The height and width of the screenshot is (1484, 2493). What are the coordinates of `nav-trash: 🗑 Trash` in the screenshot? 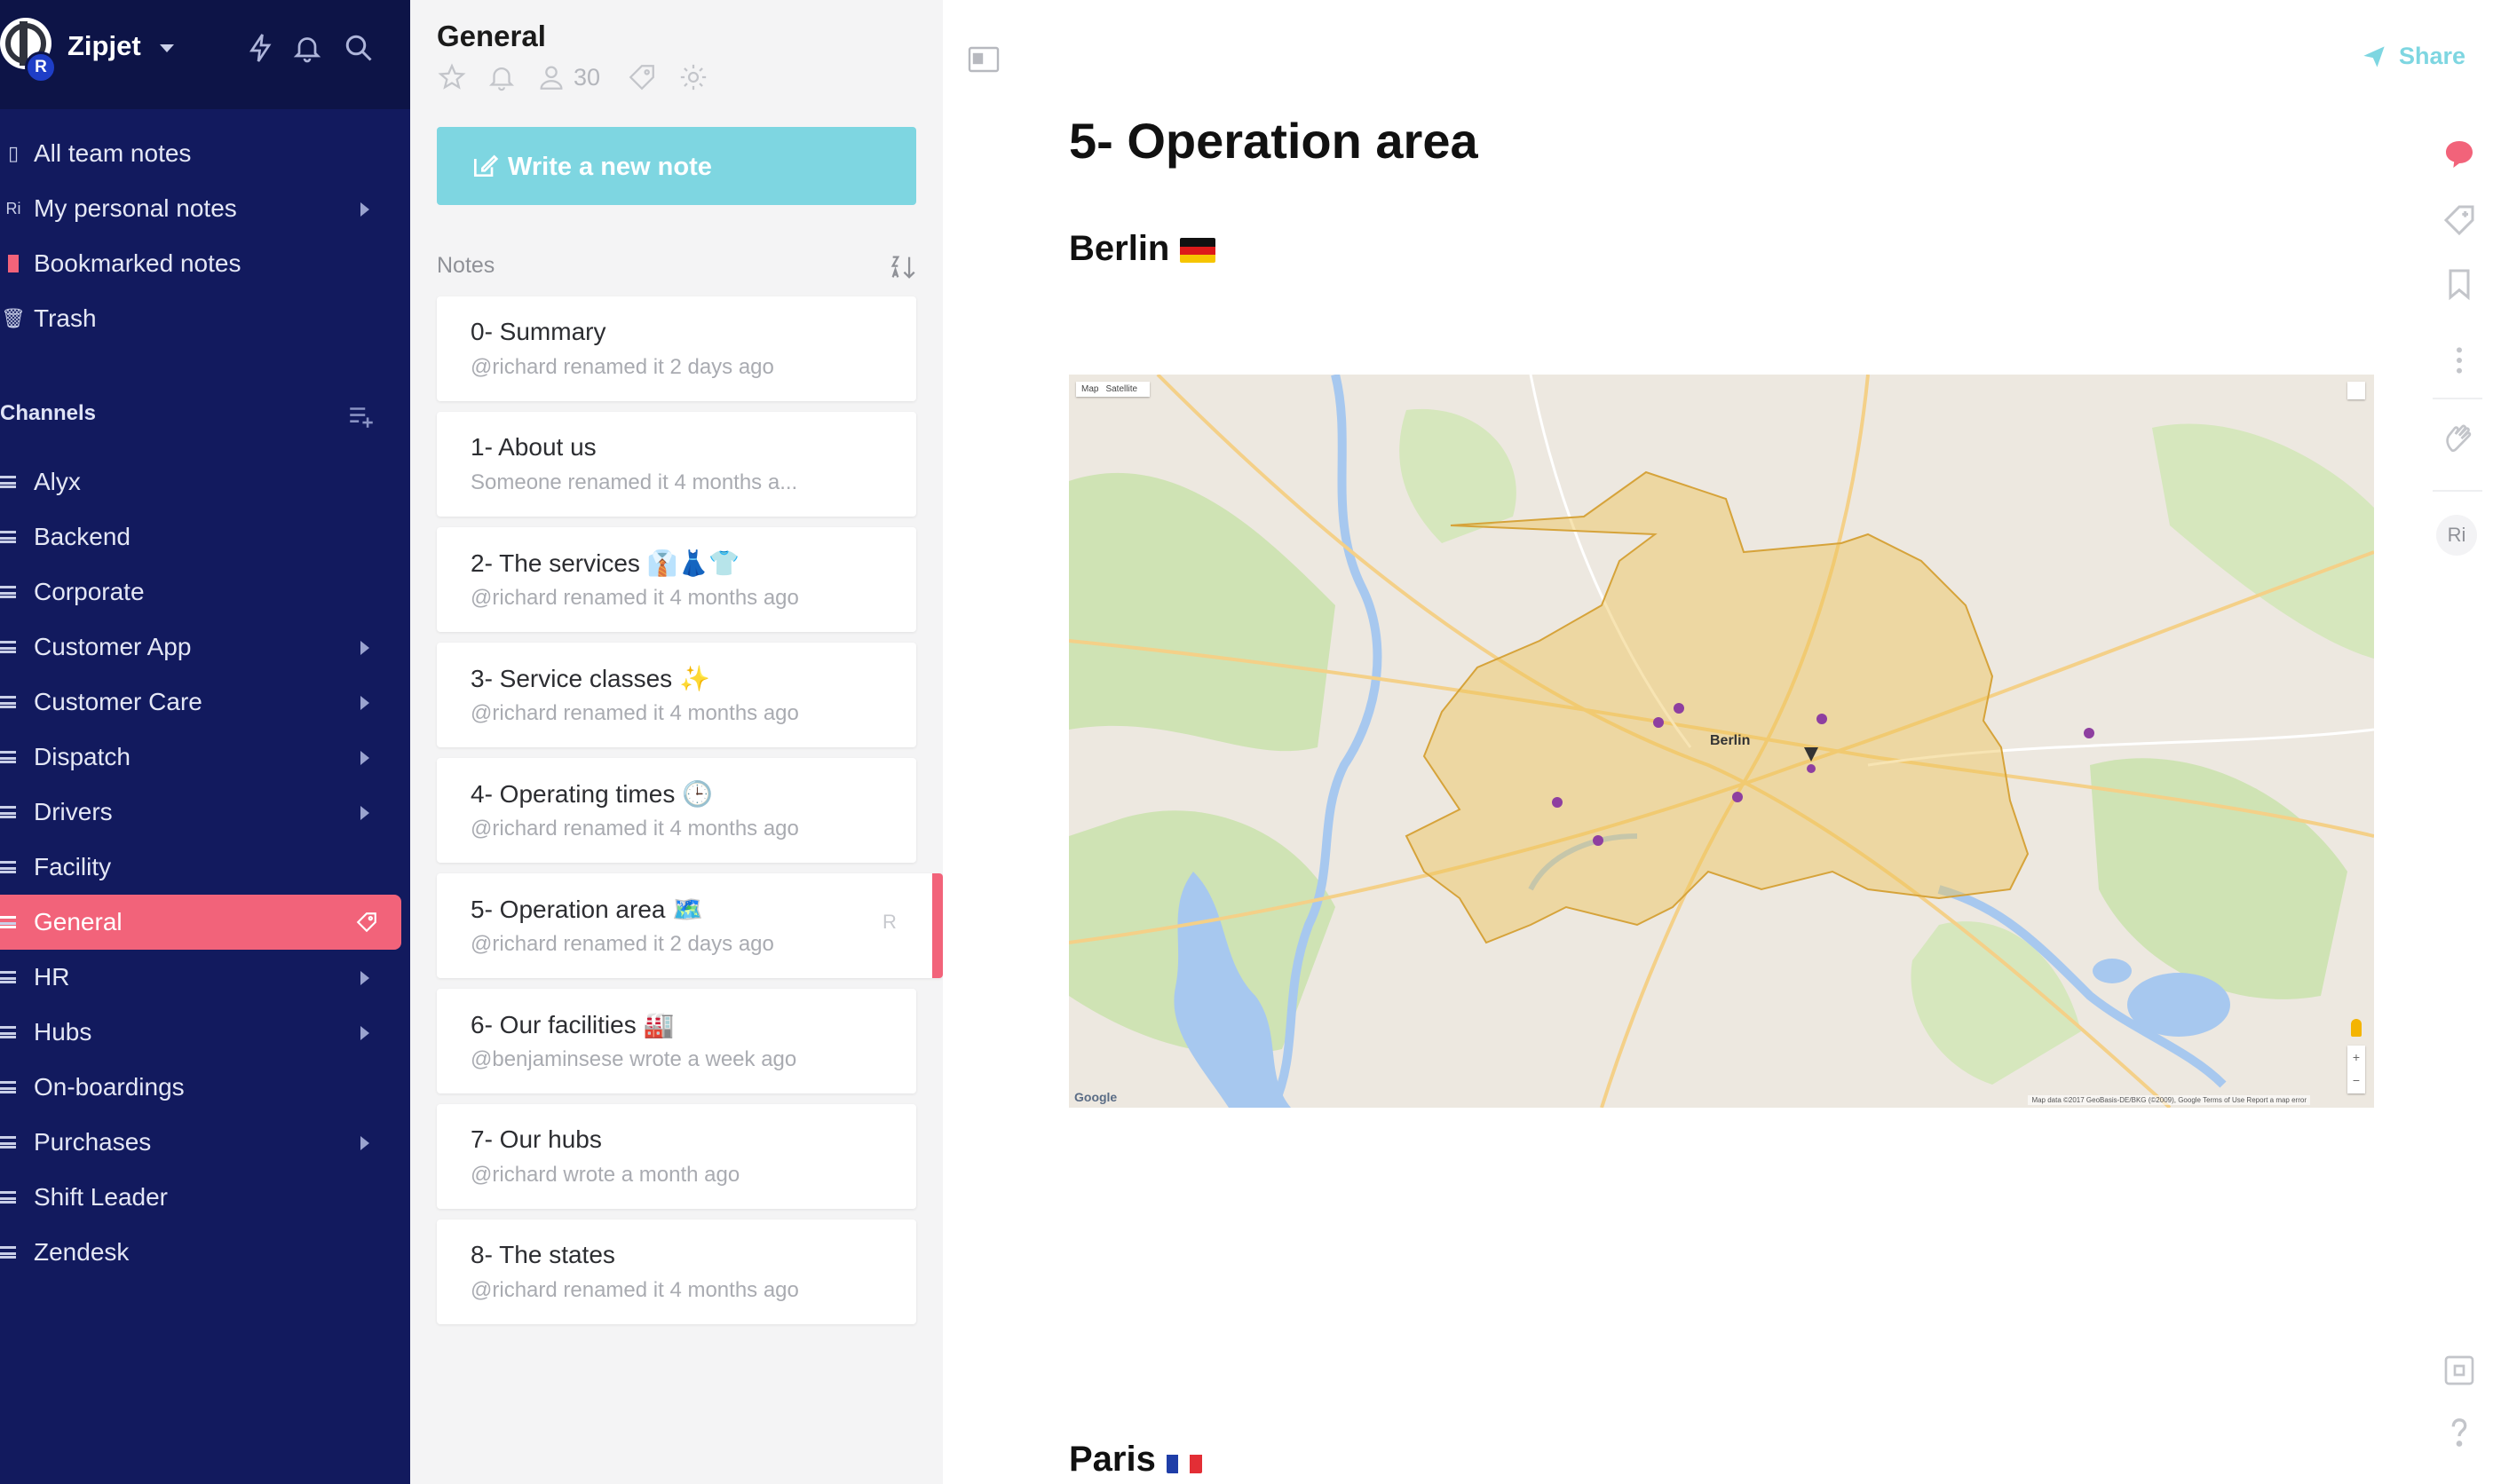 It's located at (200, 318).